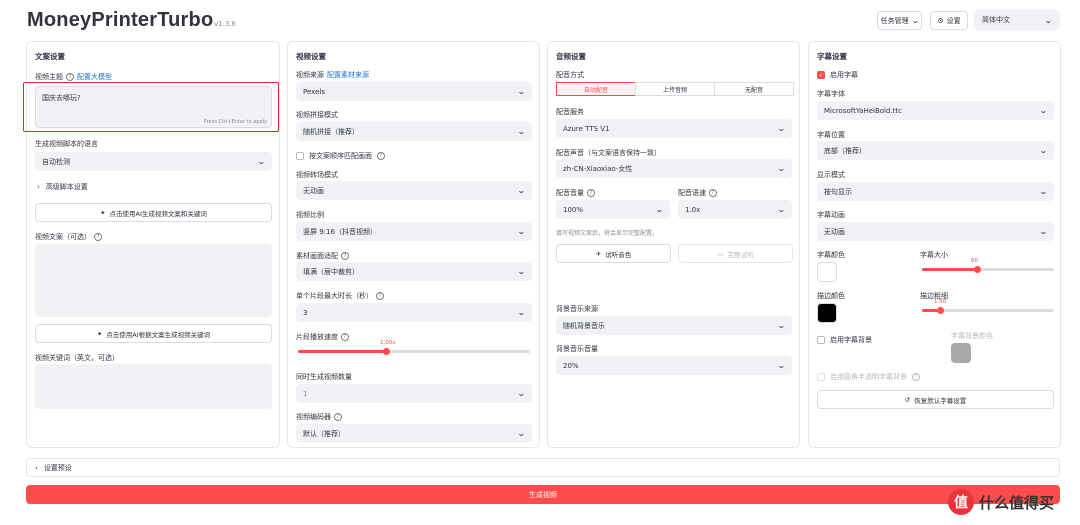  I want to click on bg-color-label: 字幕背景颜色, so click(972, 336).